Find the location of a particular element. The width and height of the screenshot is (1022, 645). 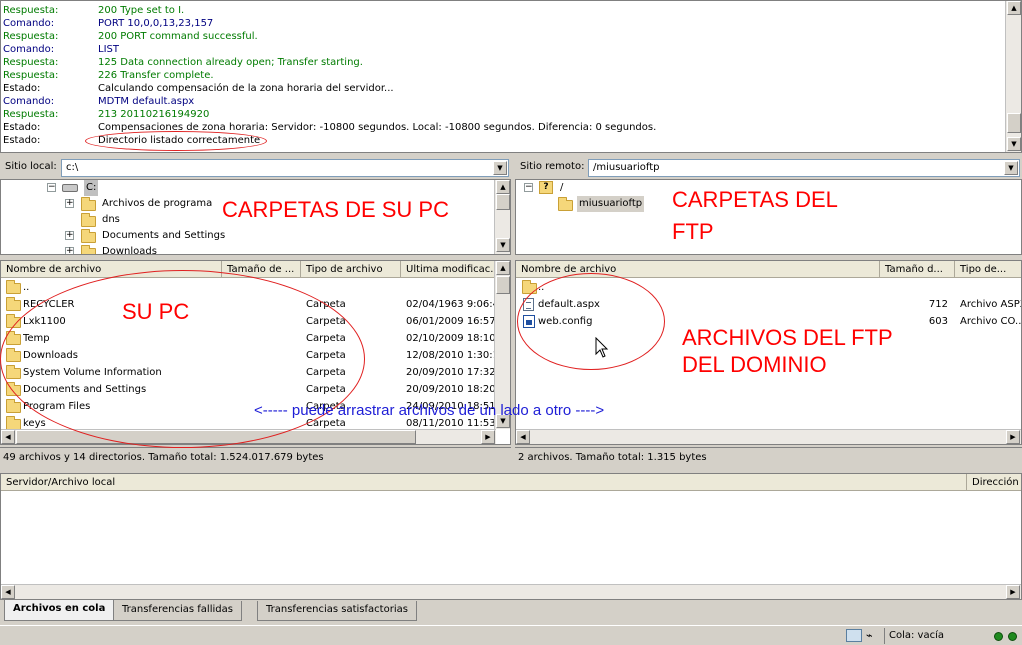

annotation-remote-files-2: DEL DOMINIO is located at coordinates (754, 364).